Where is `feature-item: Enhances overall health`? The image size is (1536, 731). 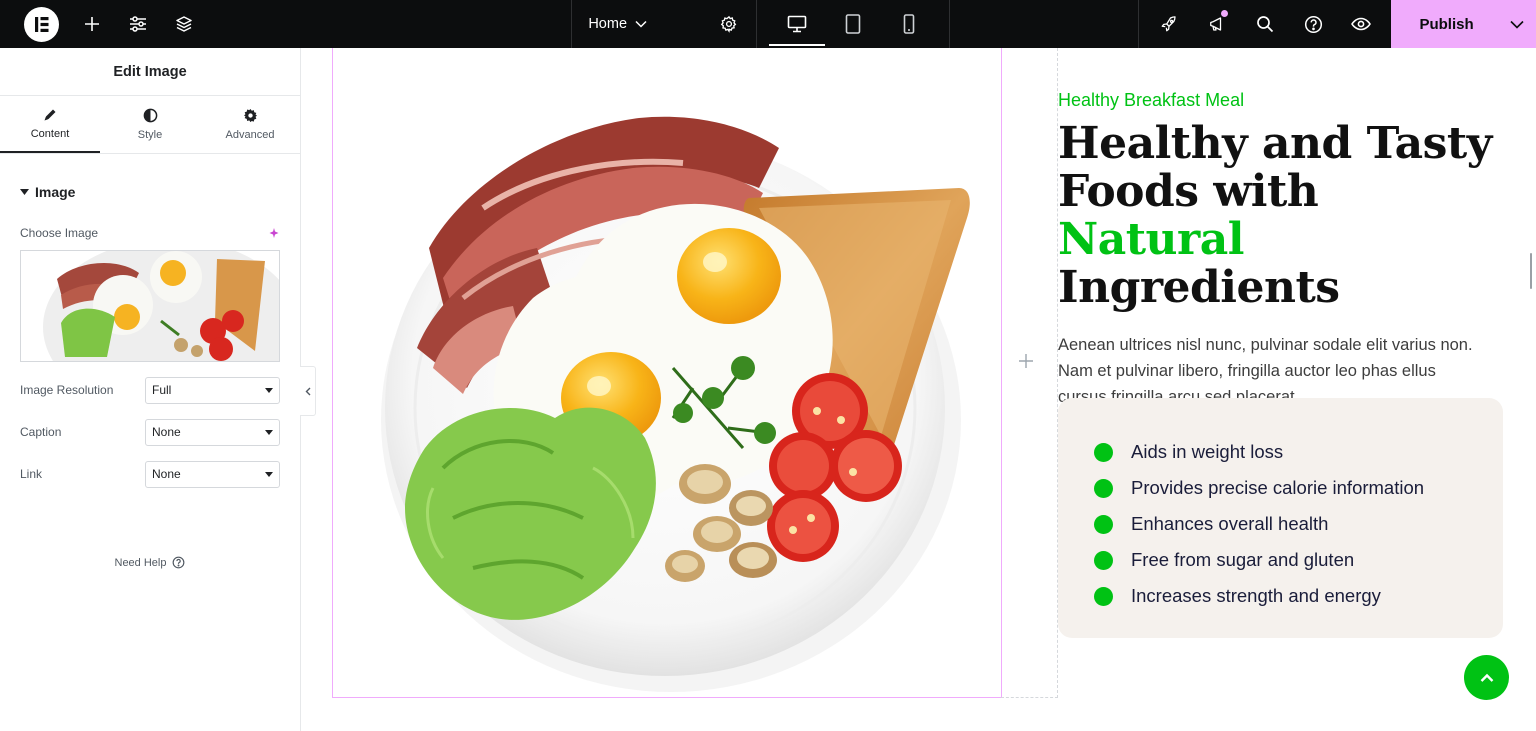 feature-item: Enhances overall health is located at coordinates (1298, 524).